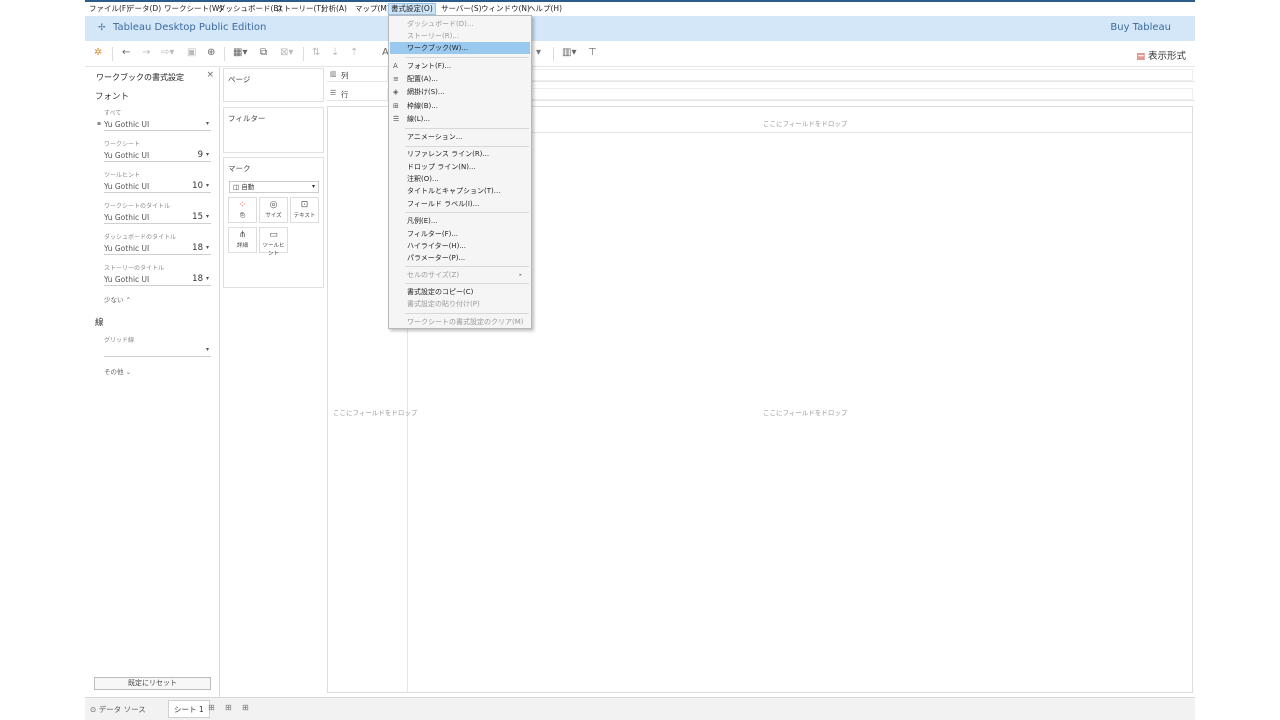  Describe the element at coordinates (144, 9) in the screenshot. I see `menu-data: データ(D)` at that location.